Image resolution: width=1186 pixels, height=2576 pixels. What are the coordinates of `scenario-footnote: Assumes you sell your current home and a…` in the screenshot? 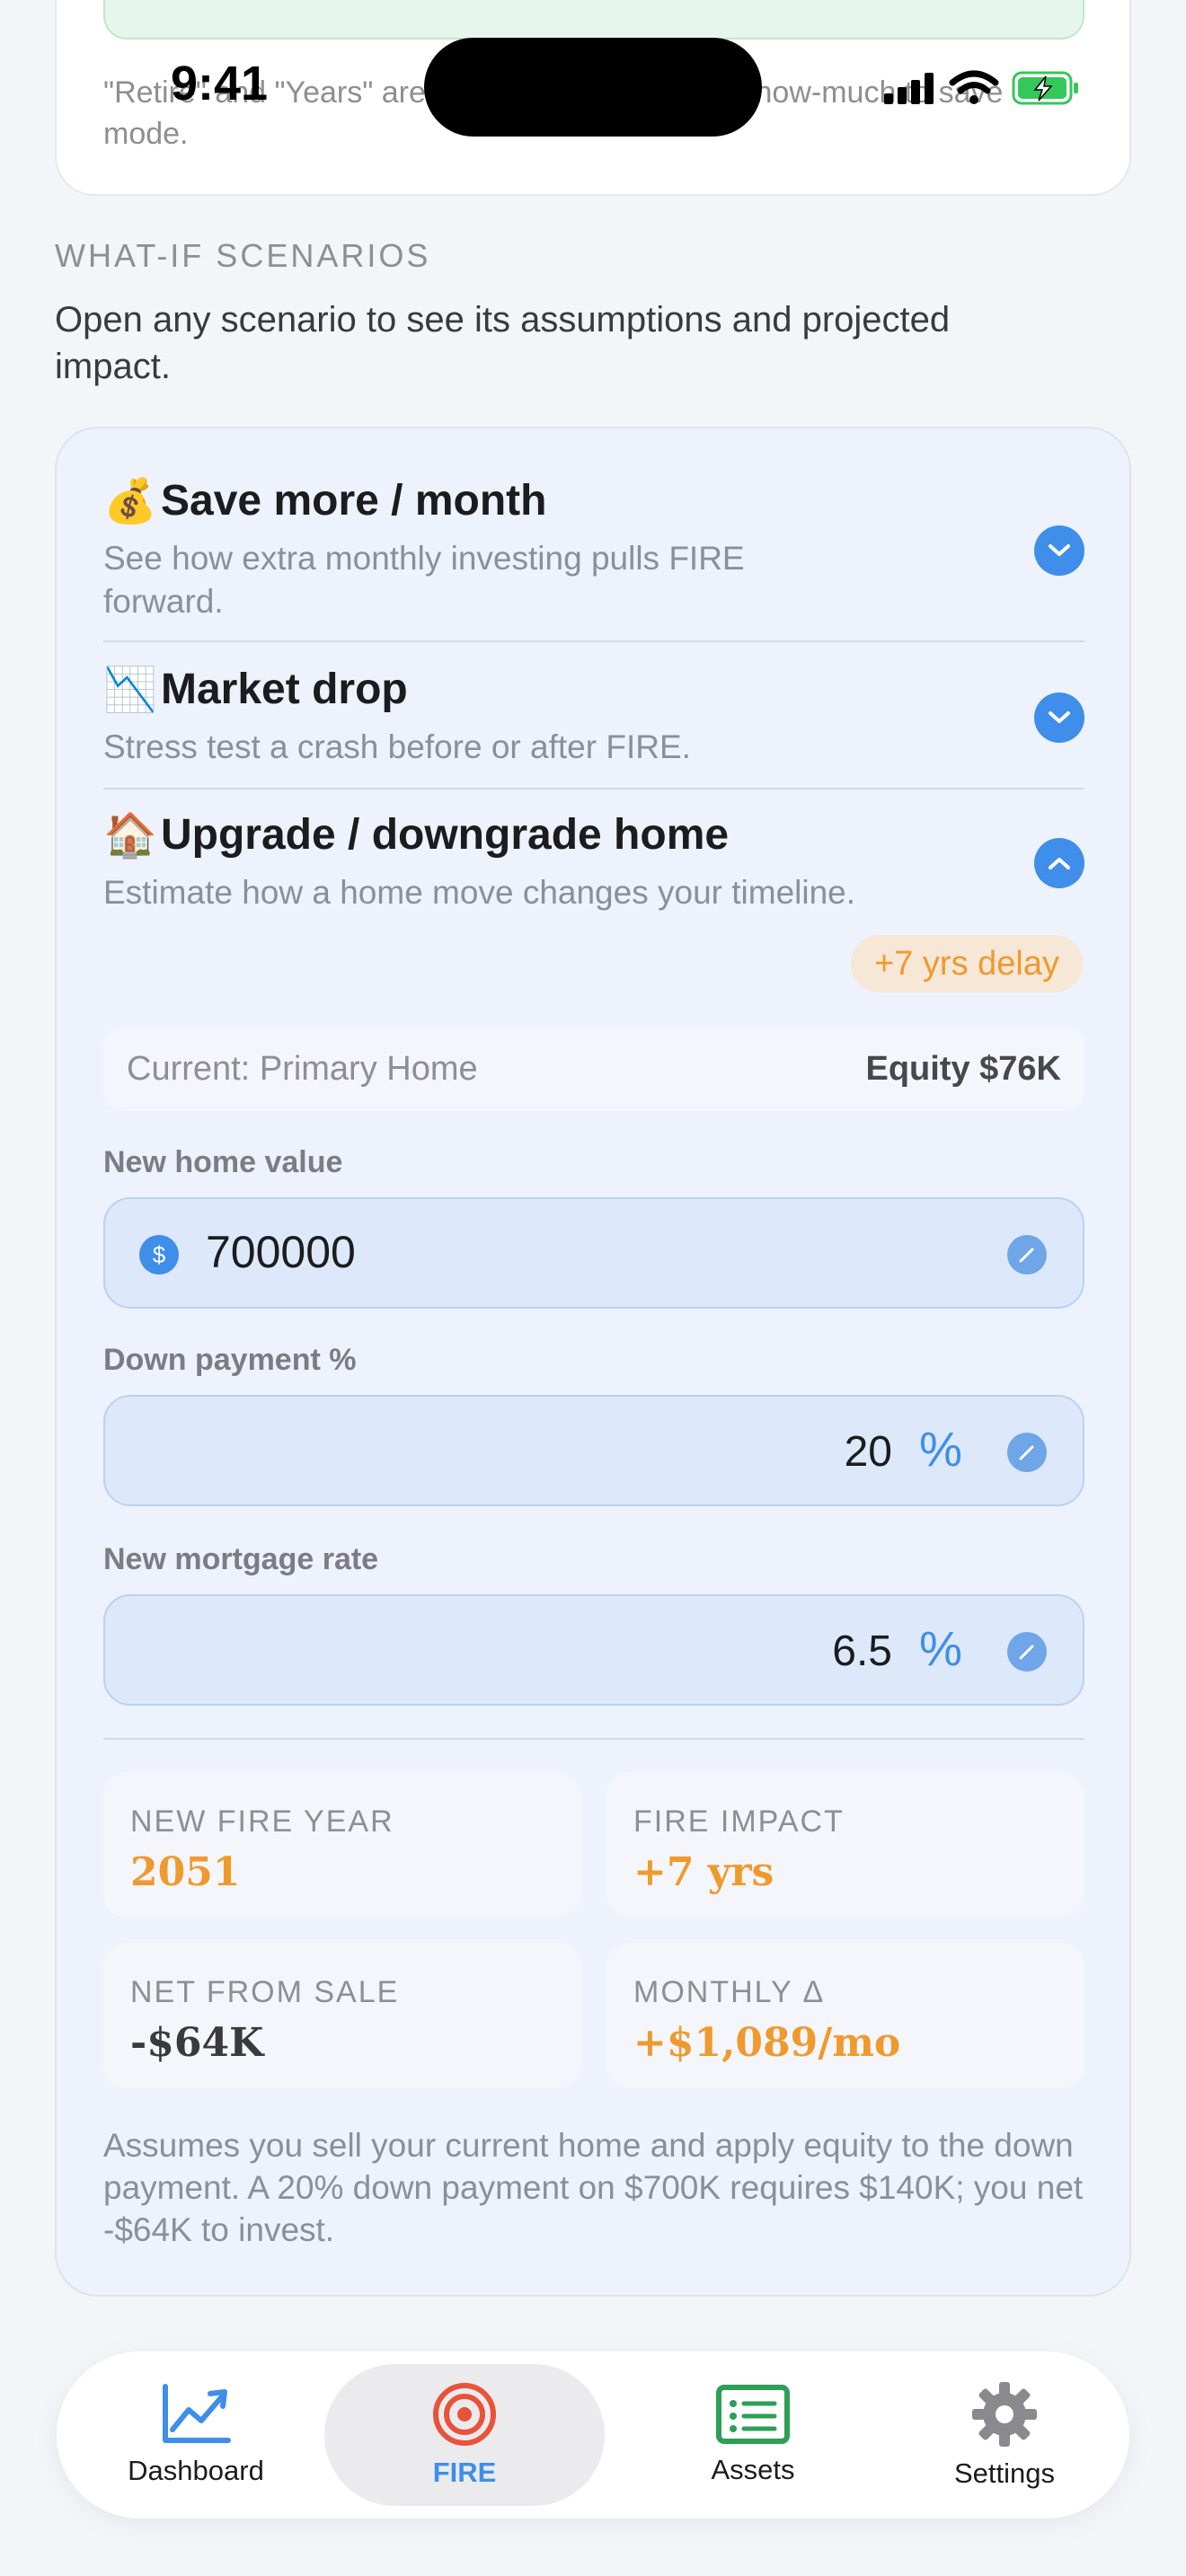 It's located at (593, 2187).